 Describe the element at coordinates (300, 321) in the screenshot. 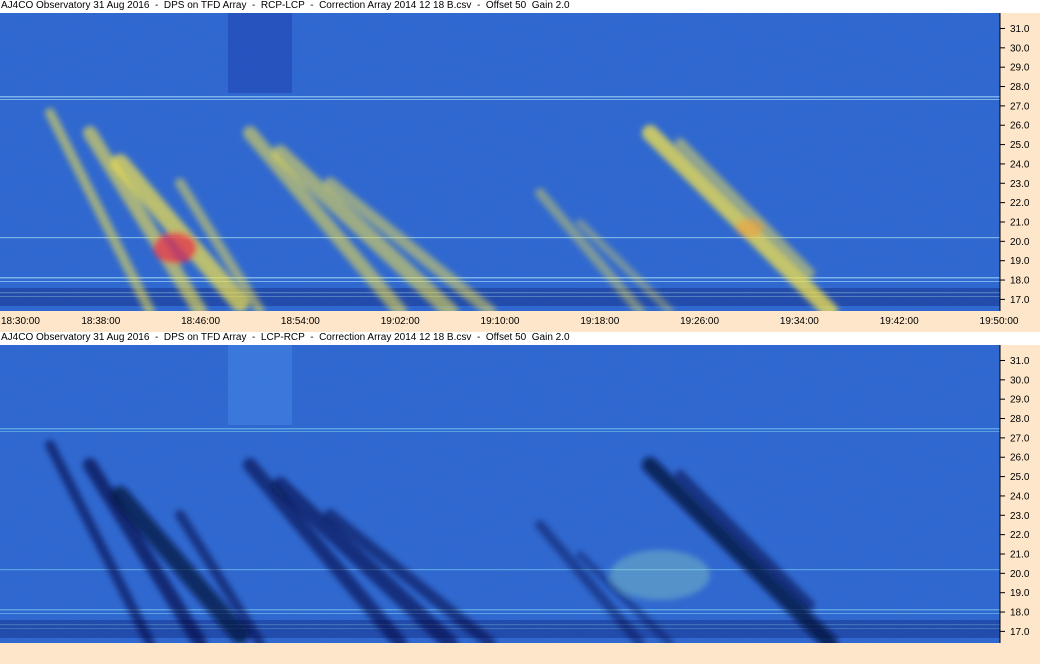

I see `x-tick-label: 18:54:00` at that location.